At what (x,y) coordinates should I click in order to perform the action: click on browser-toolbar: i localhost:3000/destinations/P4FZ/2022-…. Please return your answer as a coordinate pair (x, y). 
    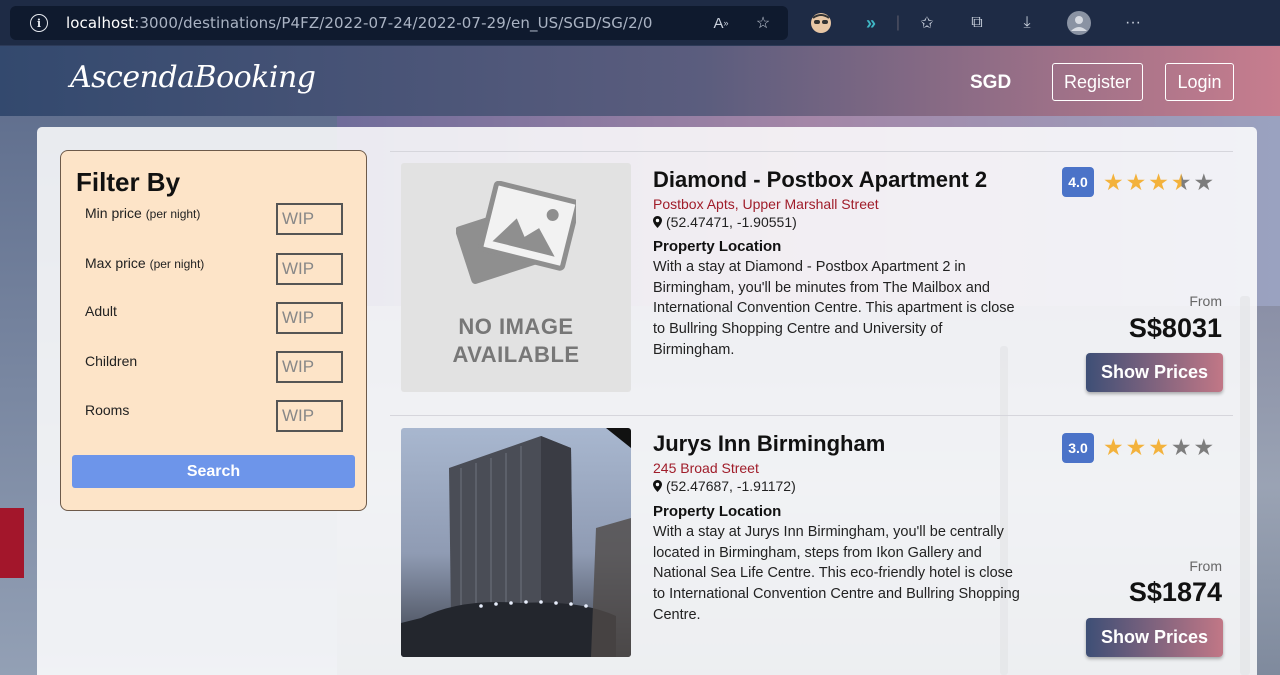
    Looking at the image, I should click on (640, 23).